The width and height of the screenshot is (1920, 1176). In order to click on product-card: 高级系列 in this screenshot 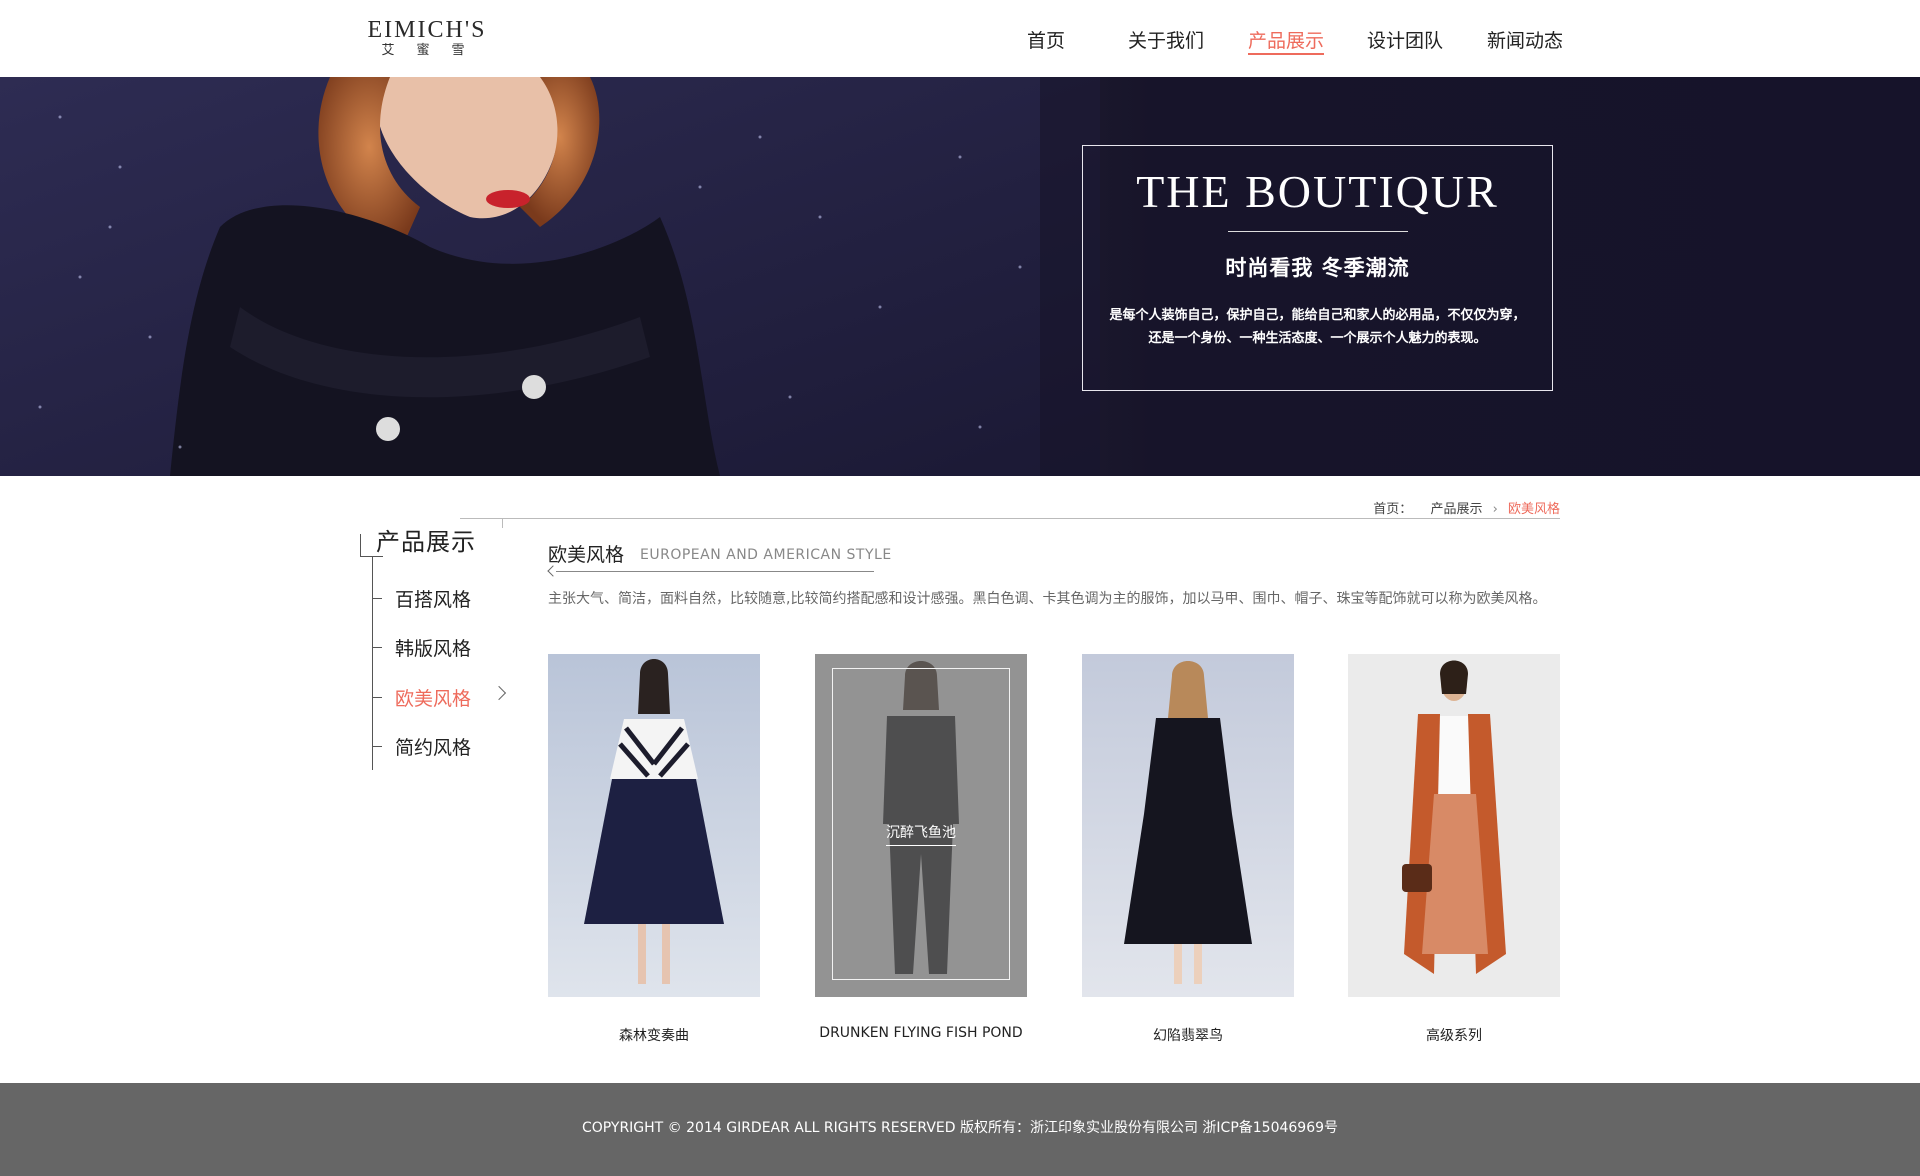, I will do `click(1454, 849)`.